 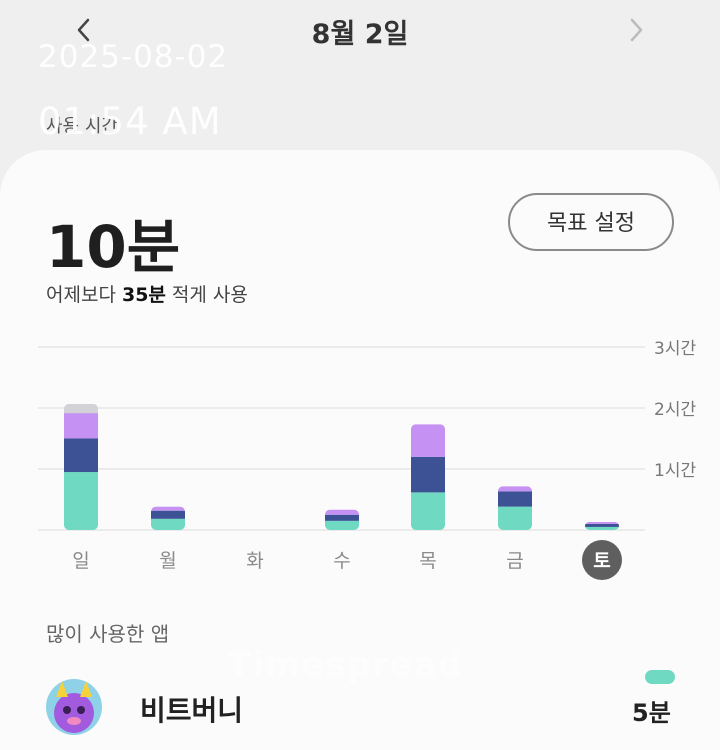 What do you see at coordinates (601, 561) in the screenshot?
I see `x-tick-label: 토` at bounding box center [601, 561].